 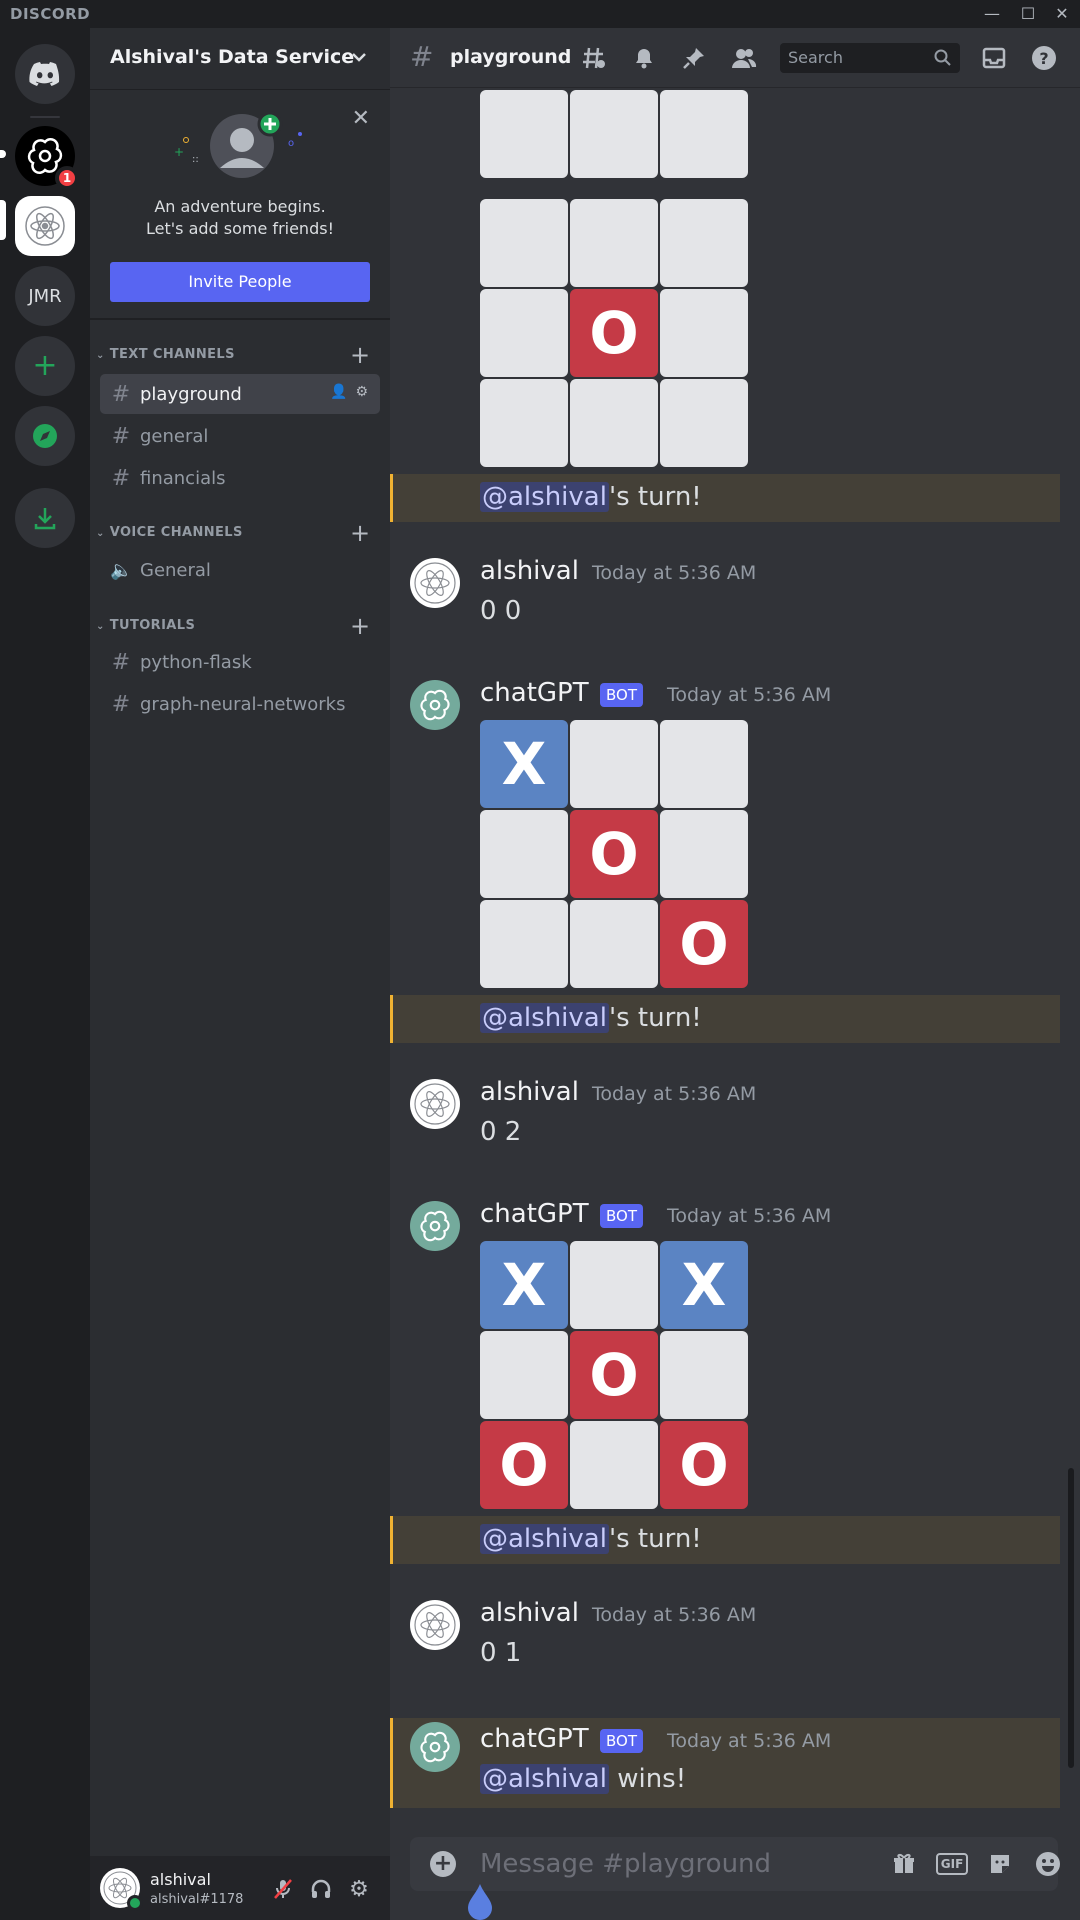 I want to click on channel-label: graph-neural-networks, so click(x=243, y=704).